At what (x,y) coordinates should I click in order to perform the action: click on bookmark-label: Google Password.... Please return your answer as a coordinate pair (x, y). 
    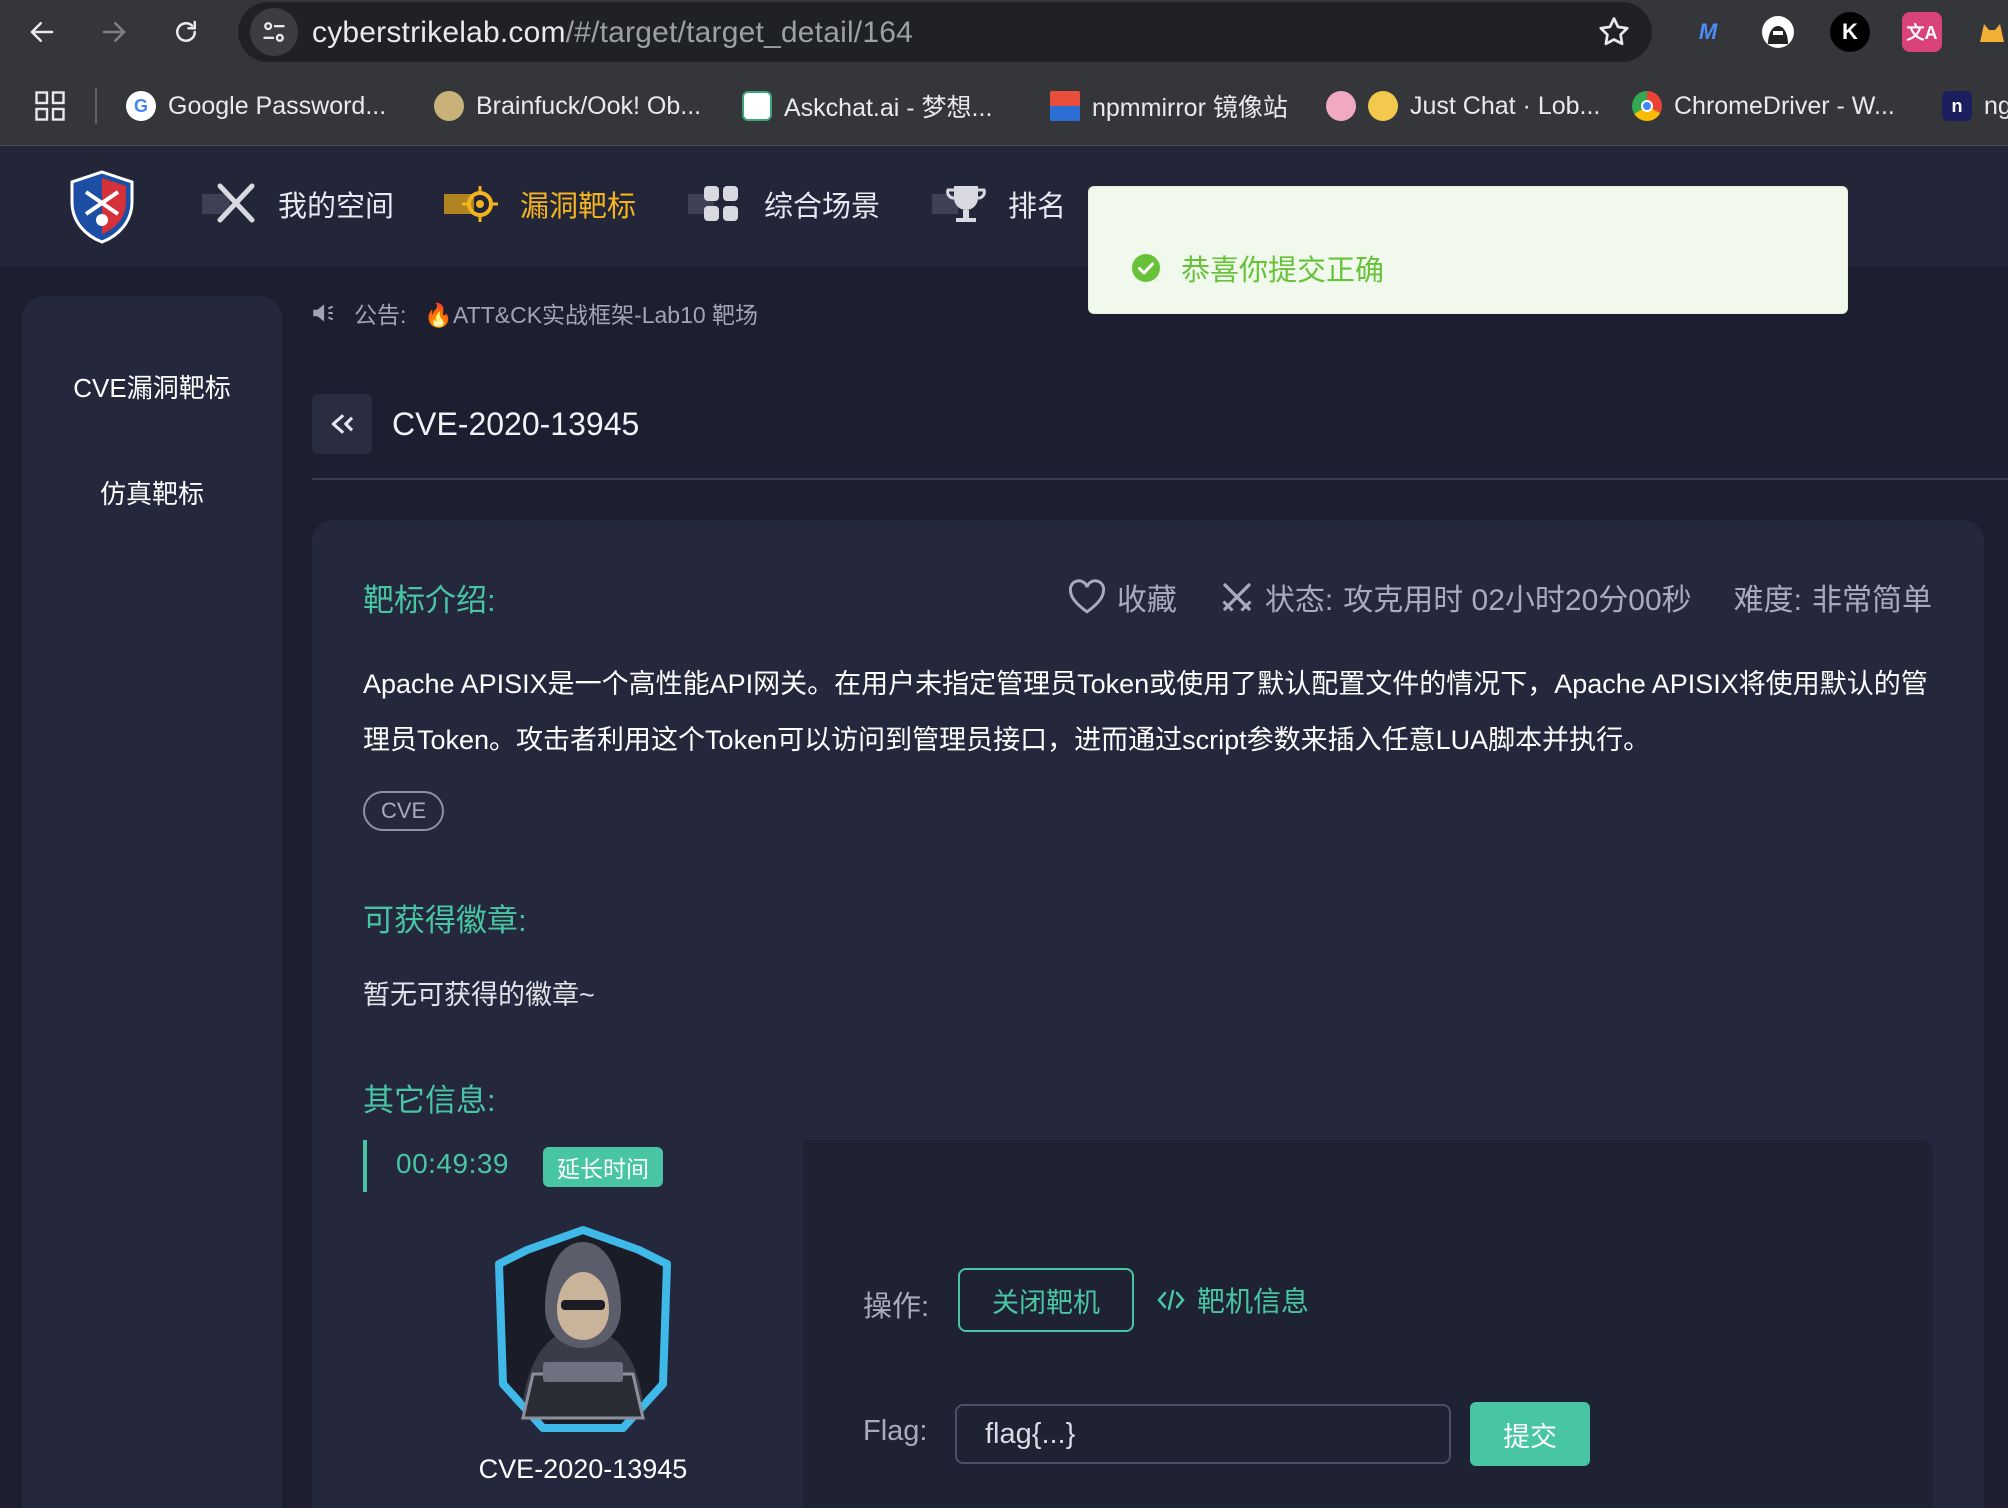
    Looking at the image, I should click on (277, 105).